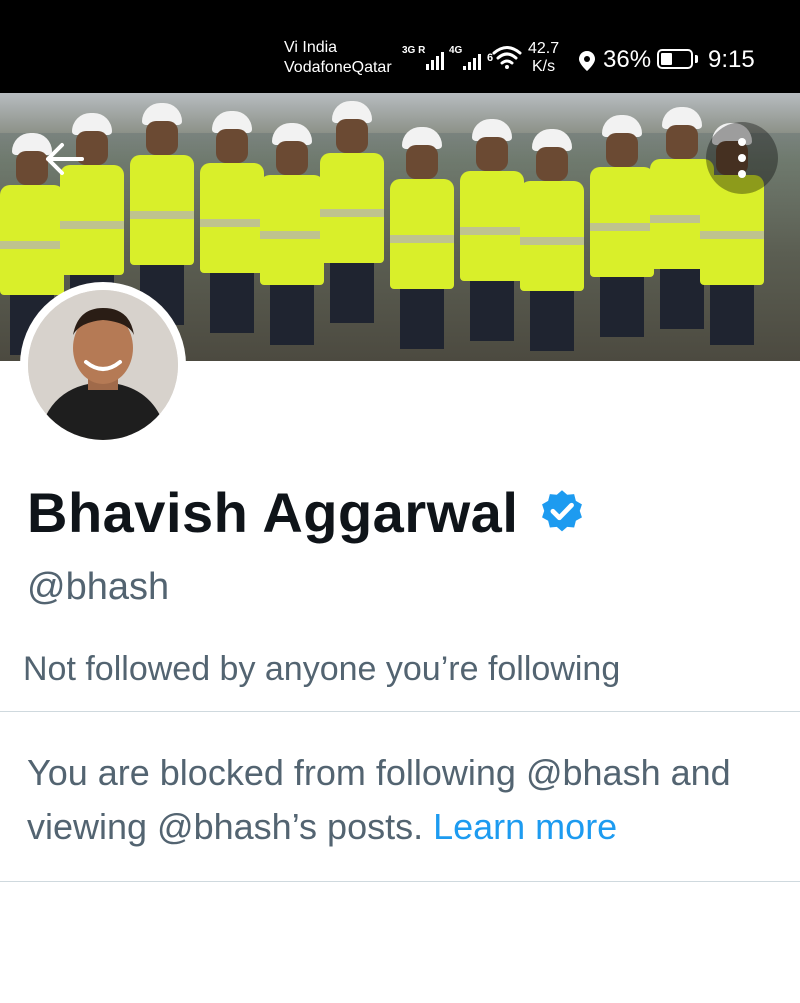 This screenshot has width=800, height=1003. What do you see at coordinates (338, 67) in the screenshot?
I see `carrier-2: VodafoneQatar` at bounding box center [338, 67].